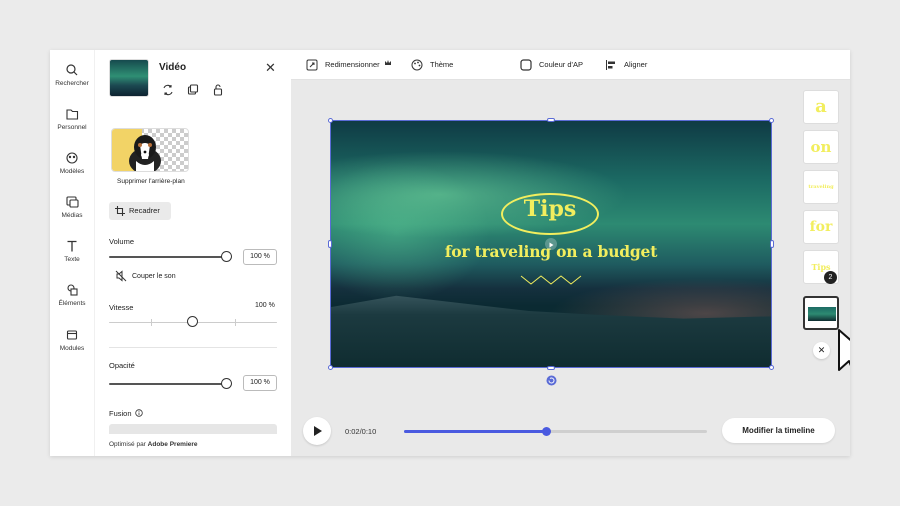 The image size is (900, 506). Describe the element at coordinates (778, 430) in the screenshot. I see `edit-timeline-button: Modifier la timeline` at that location.